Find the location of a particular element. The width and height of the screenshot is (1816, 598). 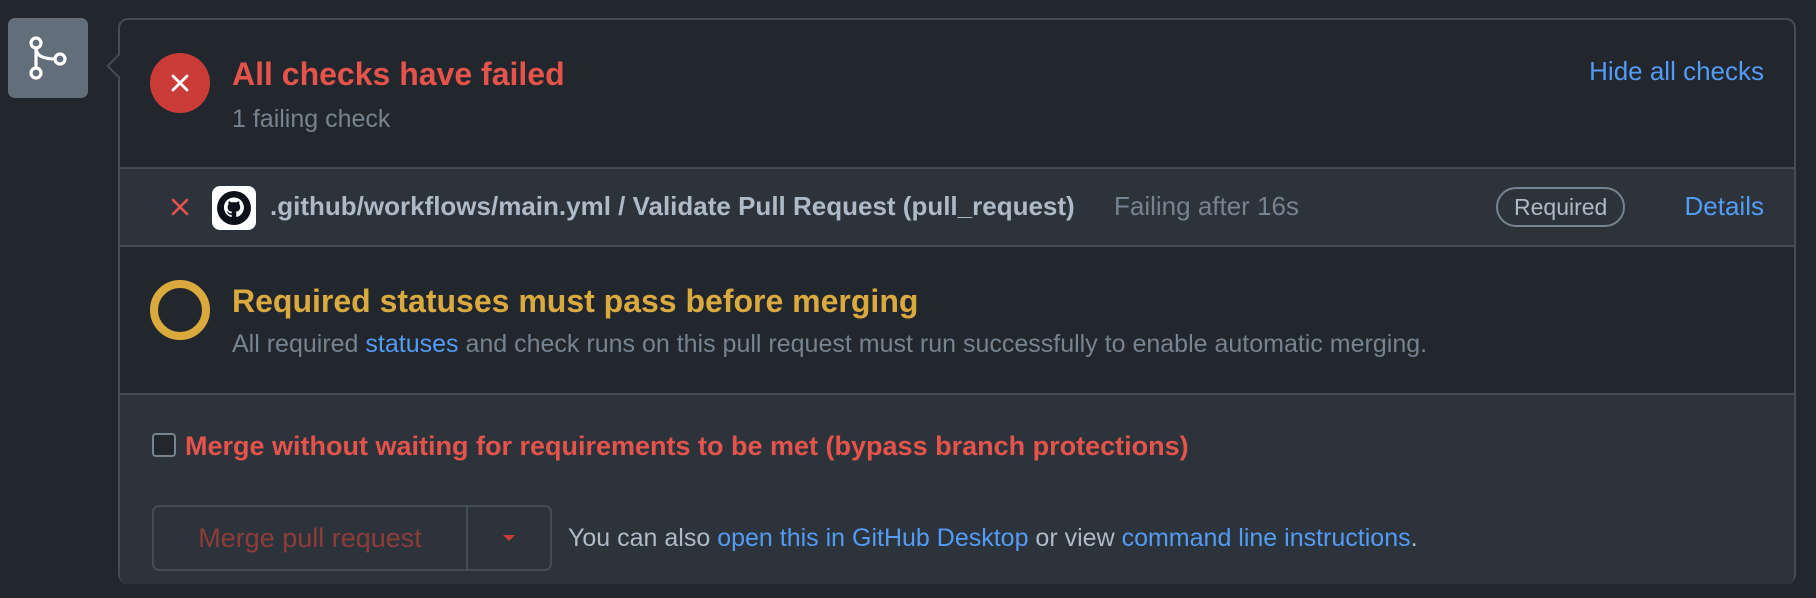

required-desc-before: All required is located at coordinates (299, 344).